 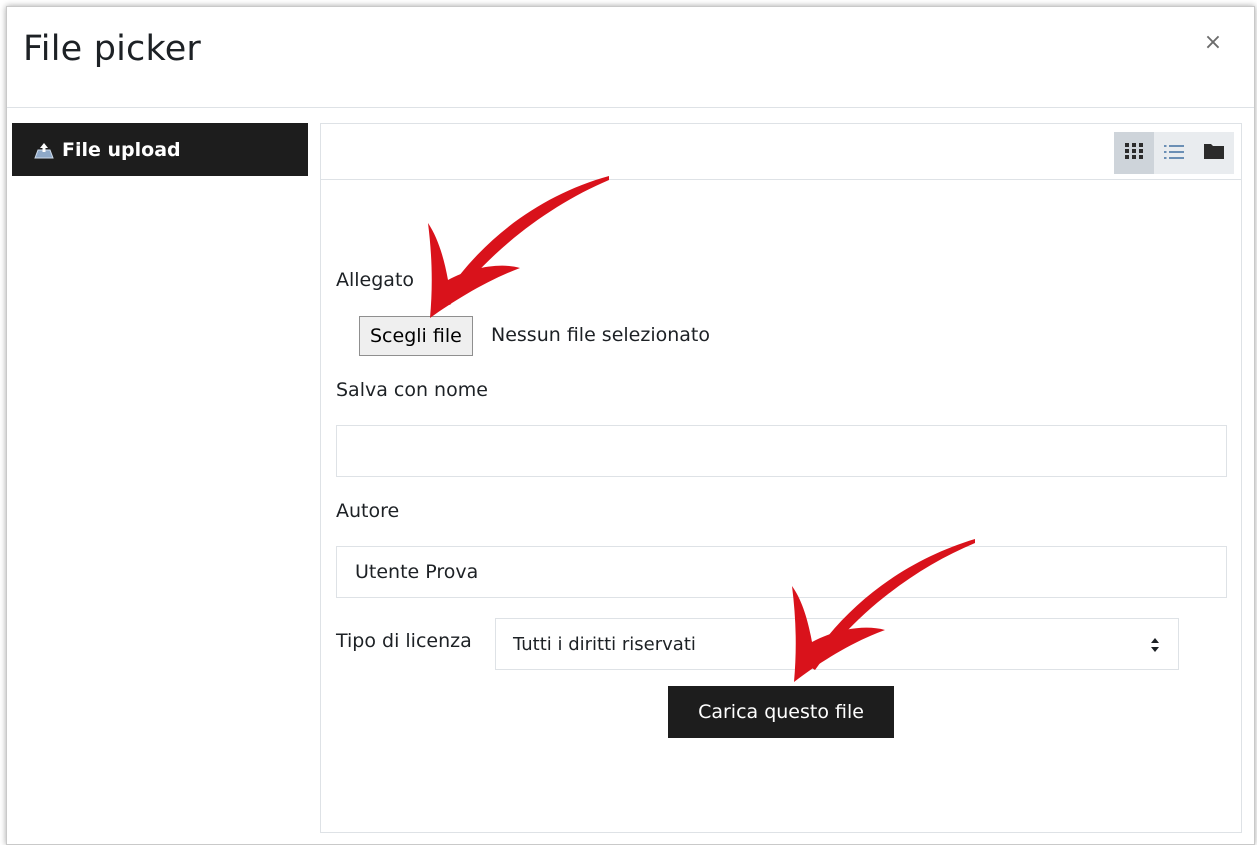 I want to click on folder-icon, so click(x=1214, y=153).